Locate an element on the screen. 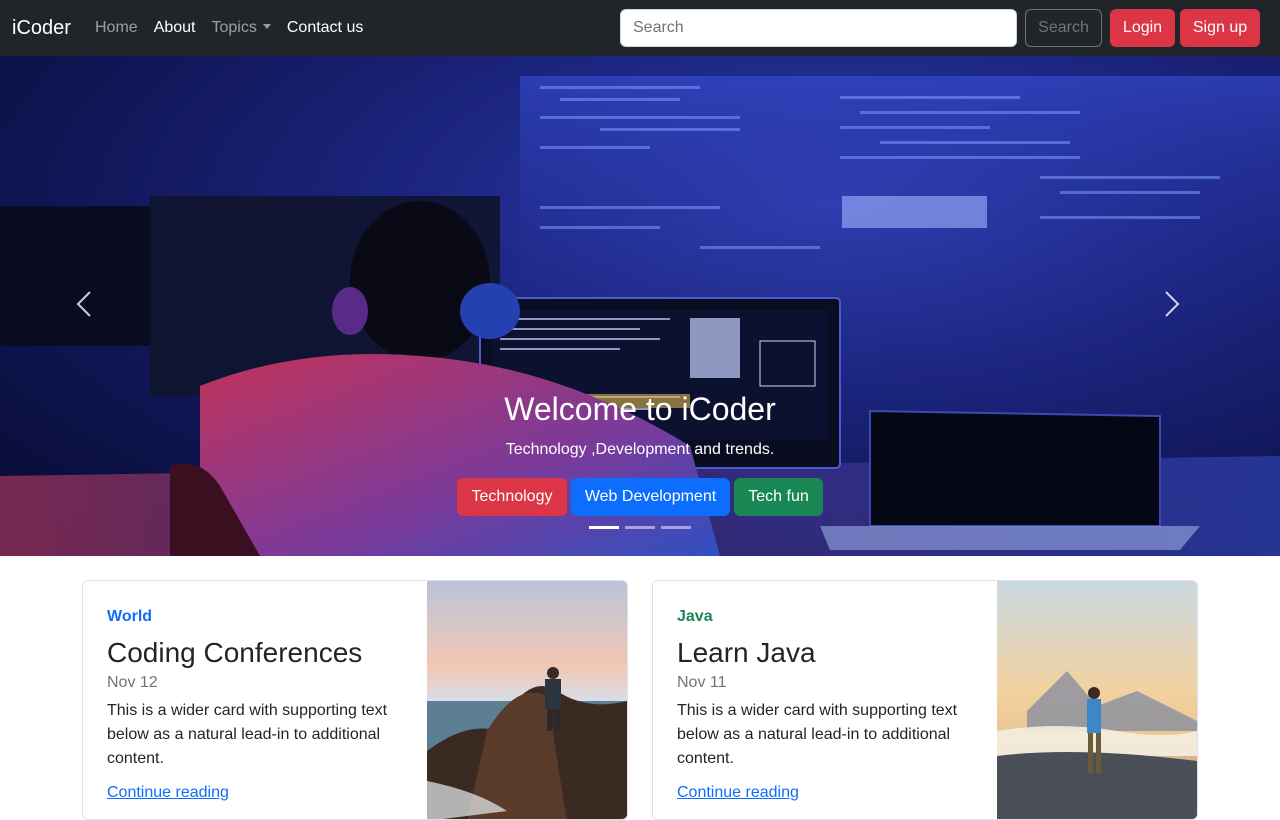 The image size is (1280, 820). nav-link-topics-label: Topics is located at coordinates (234, 27).